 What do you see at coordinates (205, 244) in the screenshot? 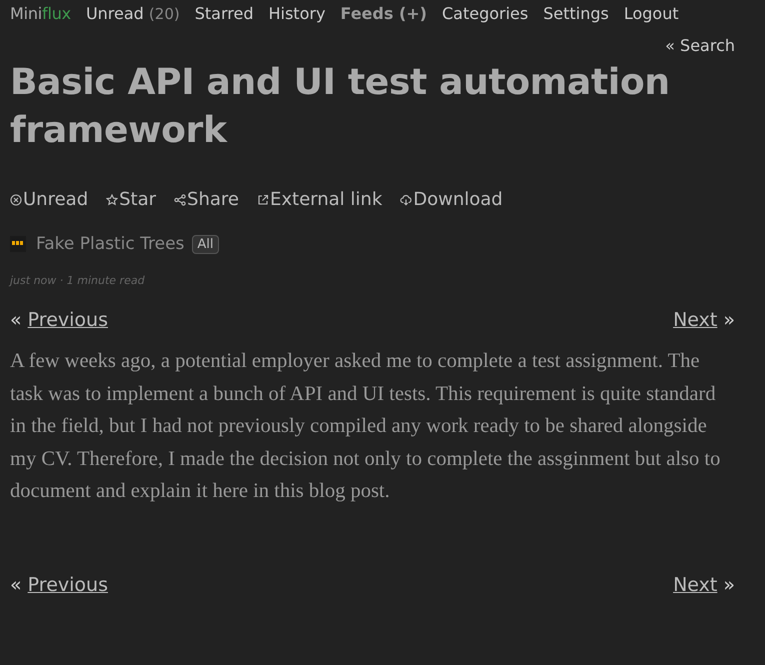
I see `category-tag: All` at bounding box center [205, 244].